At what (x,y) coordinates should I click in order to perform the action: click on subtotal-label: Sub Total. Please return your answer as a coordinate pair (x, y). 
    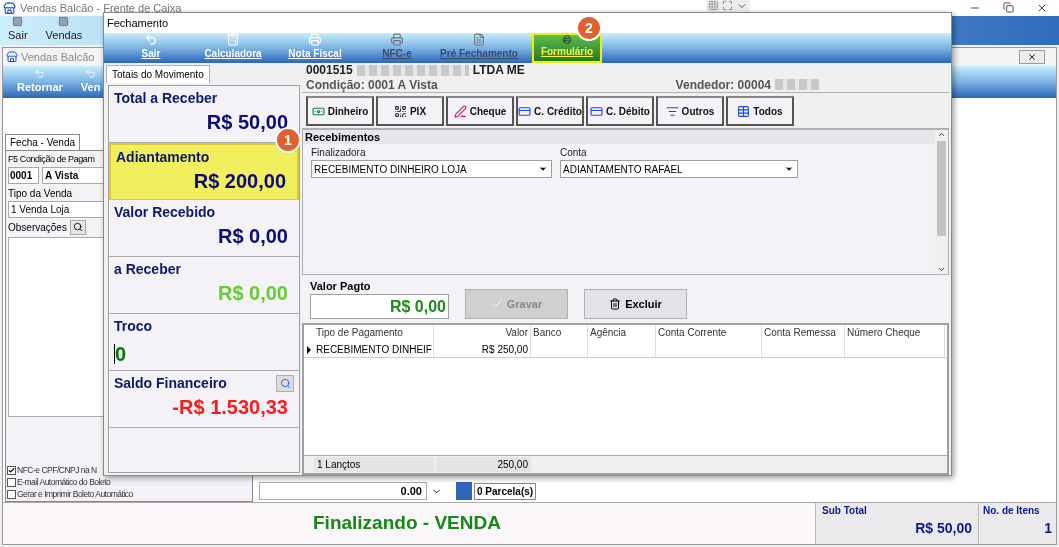
    Looking at the image, I should click on (845, 511).